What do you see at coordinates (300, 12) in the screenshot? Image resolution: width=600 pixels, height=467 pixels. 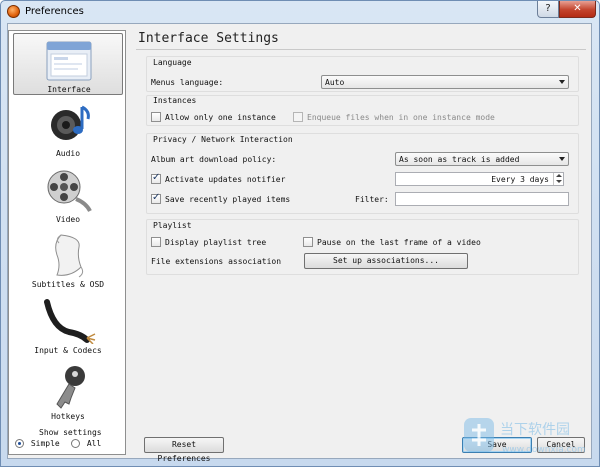 I see `title-bar: Preferences ? ✕` at bounding box center [300, 12].